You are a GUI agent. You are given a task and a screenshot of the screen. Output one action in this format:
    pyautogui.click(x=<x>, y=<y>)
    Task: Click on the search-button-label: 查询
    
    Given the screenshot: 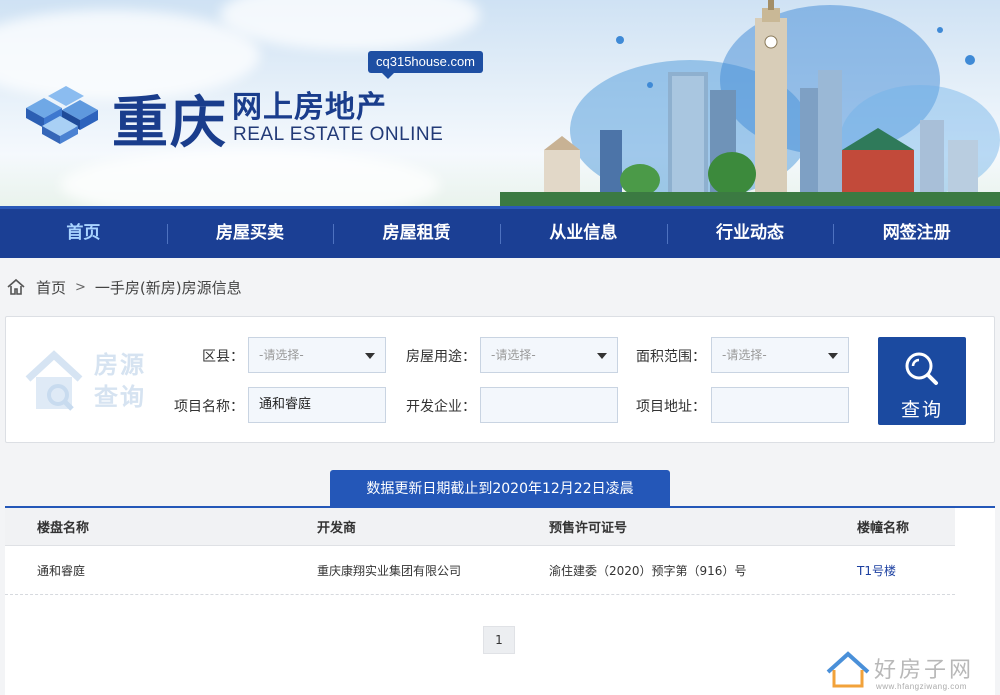 What is the action you would take?
    pyautogui.click(x=921, y=410)
    